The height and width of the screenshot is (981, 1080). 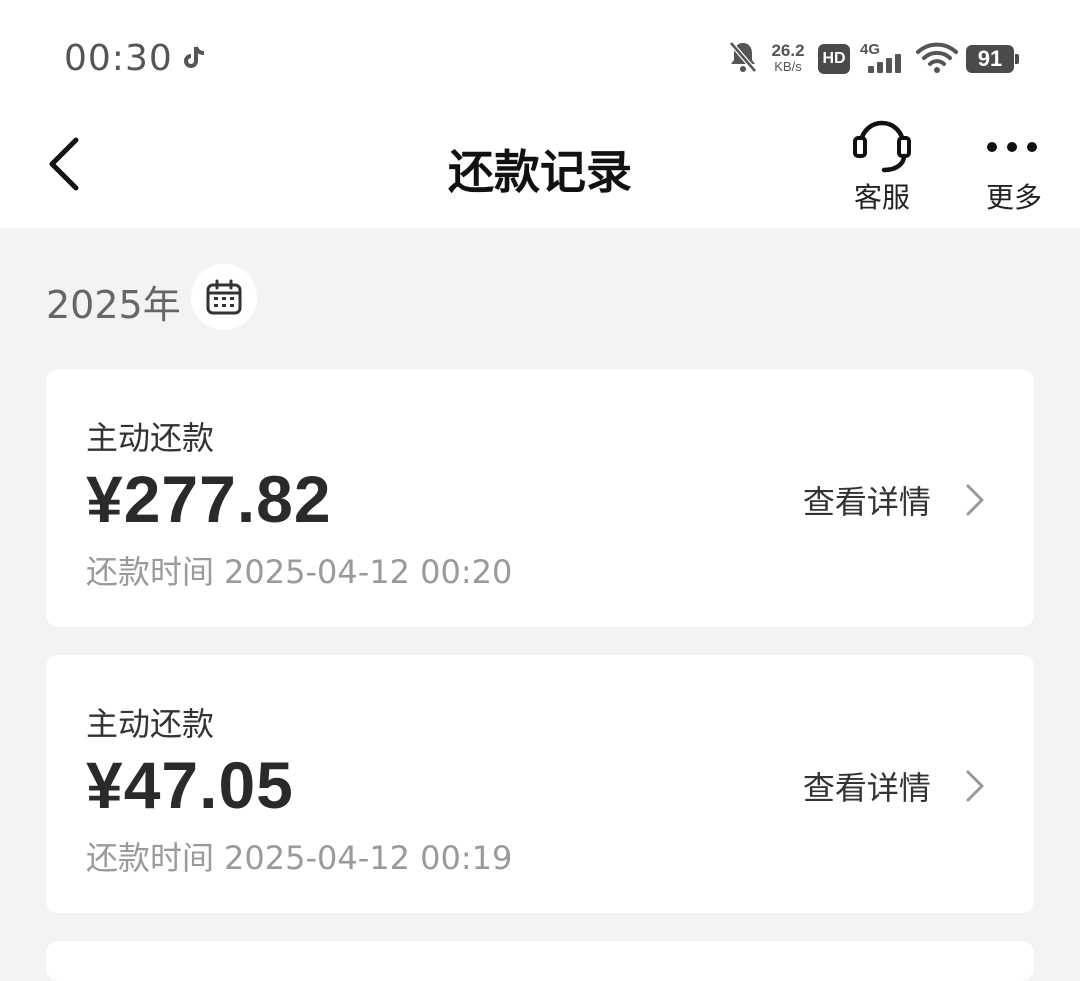 I want to click on tiktok-icon, so click(x=195, y=61).